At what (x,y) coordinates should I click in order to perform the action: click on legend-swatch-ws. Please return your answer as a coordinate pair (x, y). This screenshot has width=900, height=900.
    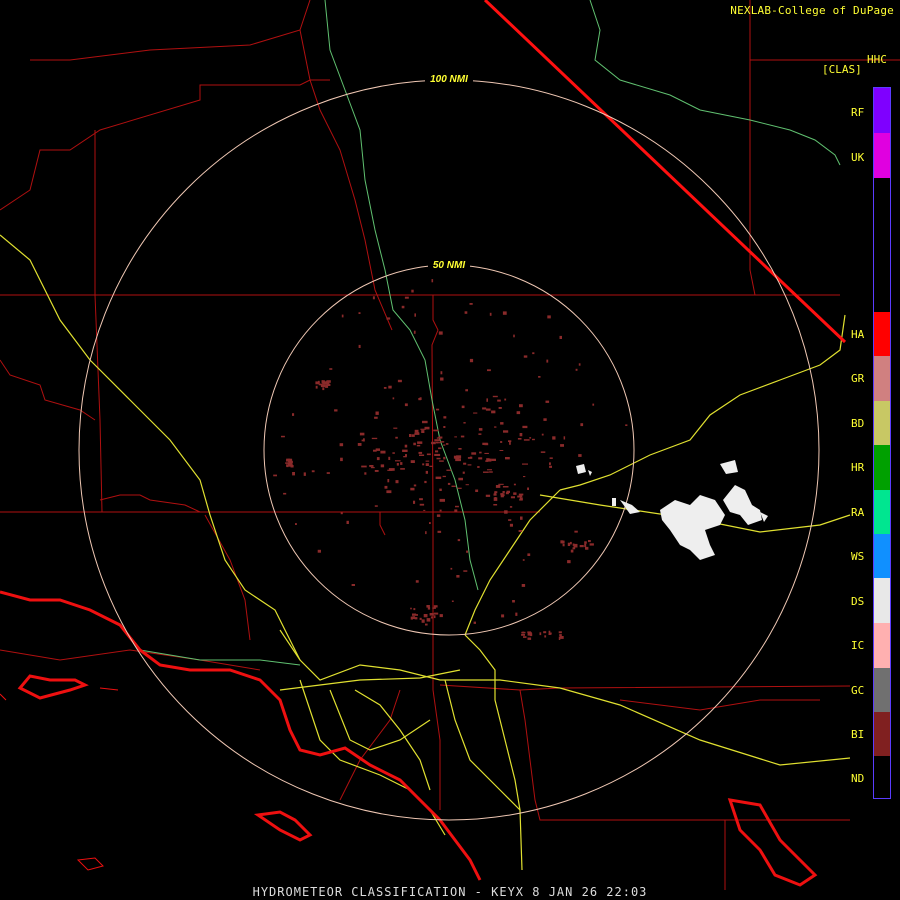
    Looking at the image, I should click on (882, 556).